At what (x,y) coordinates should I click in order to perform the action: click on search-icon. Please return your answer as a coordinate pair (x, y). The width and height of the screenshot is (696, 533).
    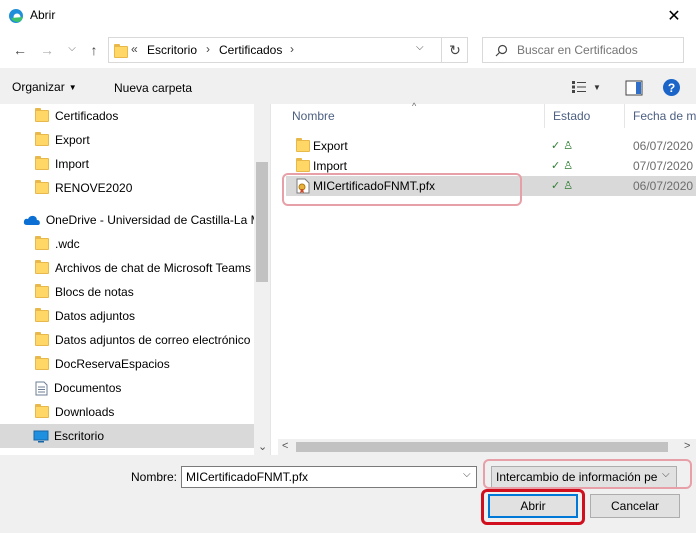
    Looking at the image, I should click on (501, 50).